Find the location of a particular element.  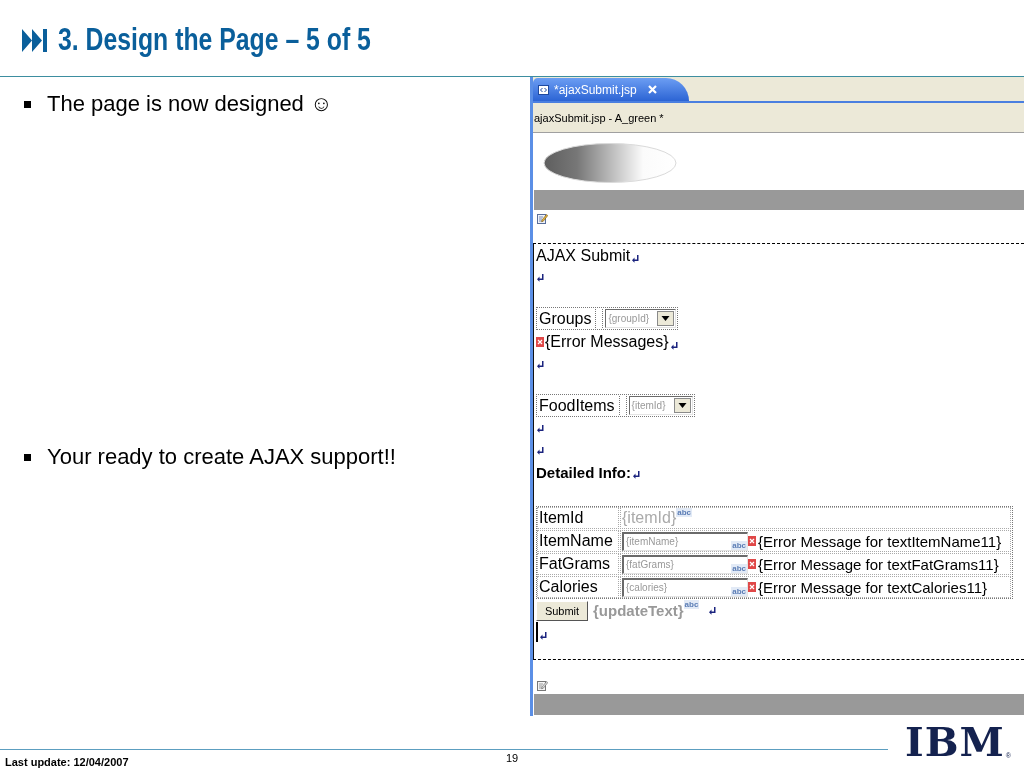

bullet-text: Your ready to create AJAX support!! is located at coordinates (221, 457).